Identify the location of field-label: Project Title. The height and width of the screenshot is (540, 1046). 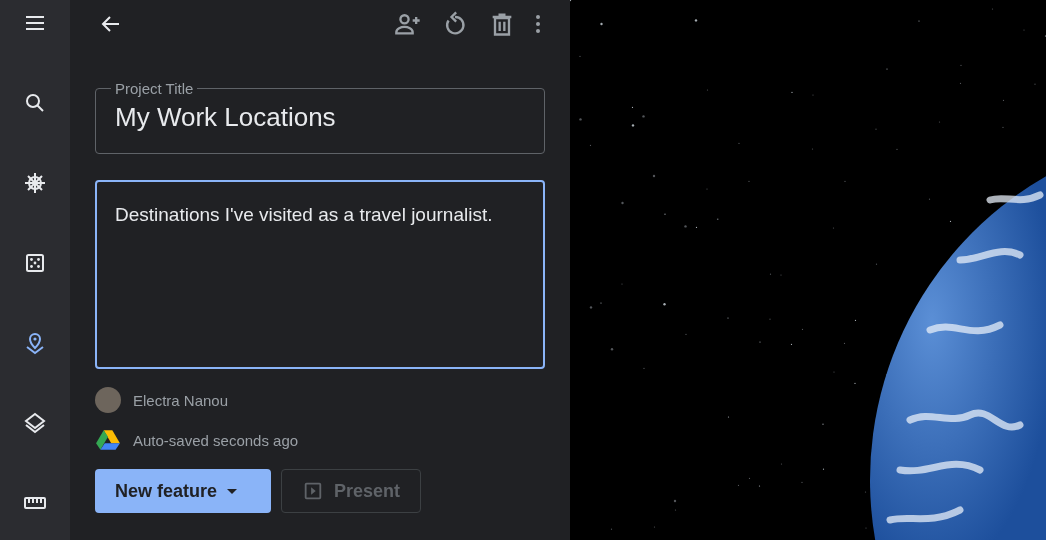
(154, 88).